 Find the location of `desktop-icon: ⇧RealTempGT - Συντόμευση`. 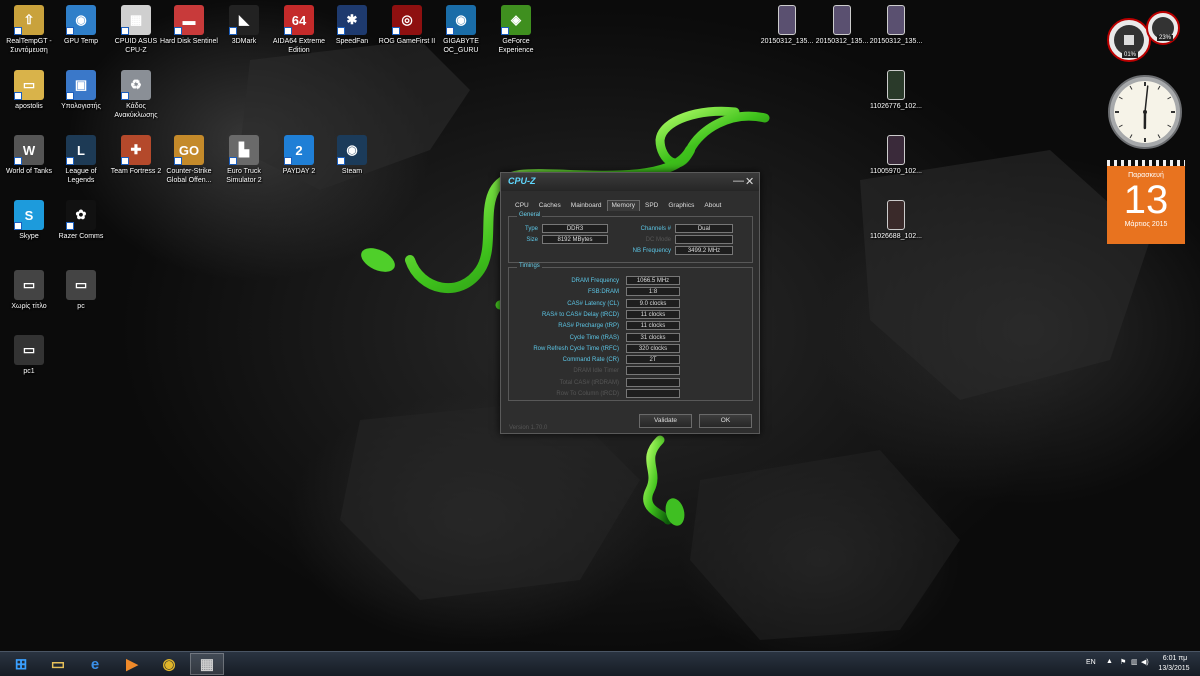

desktop-icon: ⇧RealTempGT - Συντόμευση is located at coordinates (29, 30).